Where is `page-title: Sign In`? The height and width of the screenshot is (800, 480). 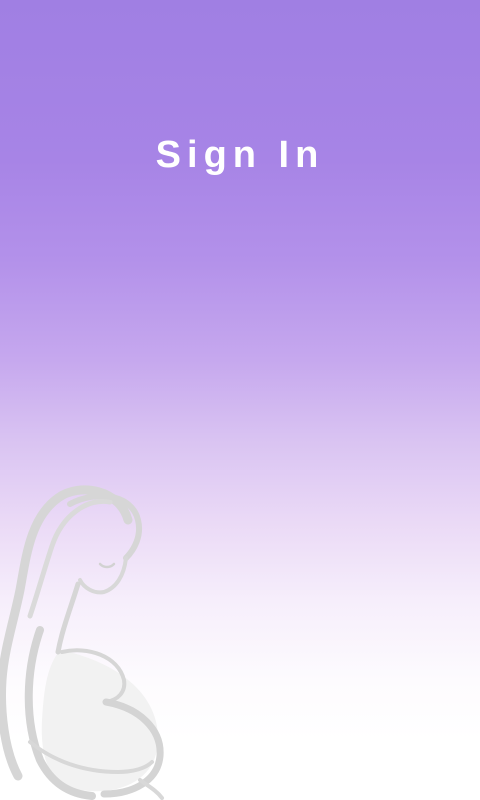 page-title: Sign In is located at coordinates (240, 155).